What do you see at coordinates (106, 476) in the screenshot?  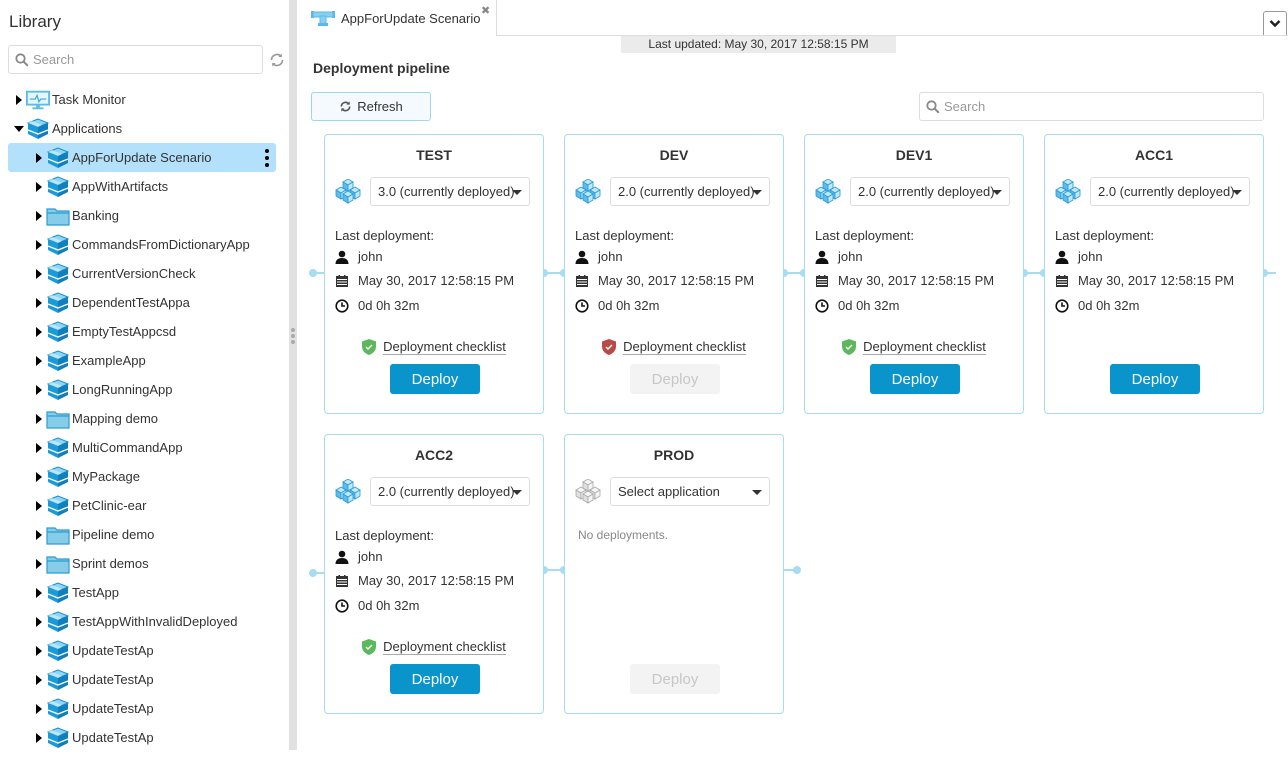 I see `tree-item-label: MyPackage` at bounding box center [106, 476].